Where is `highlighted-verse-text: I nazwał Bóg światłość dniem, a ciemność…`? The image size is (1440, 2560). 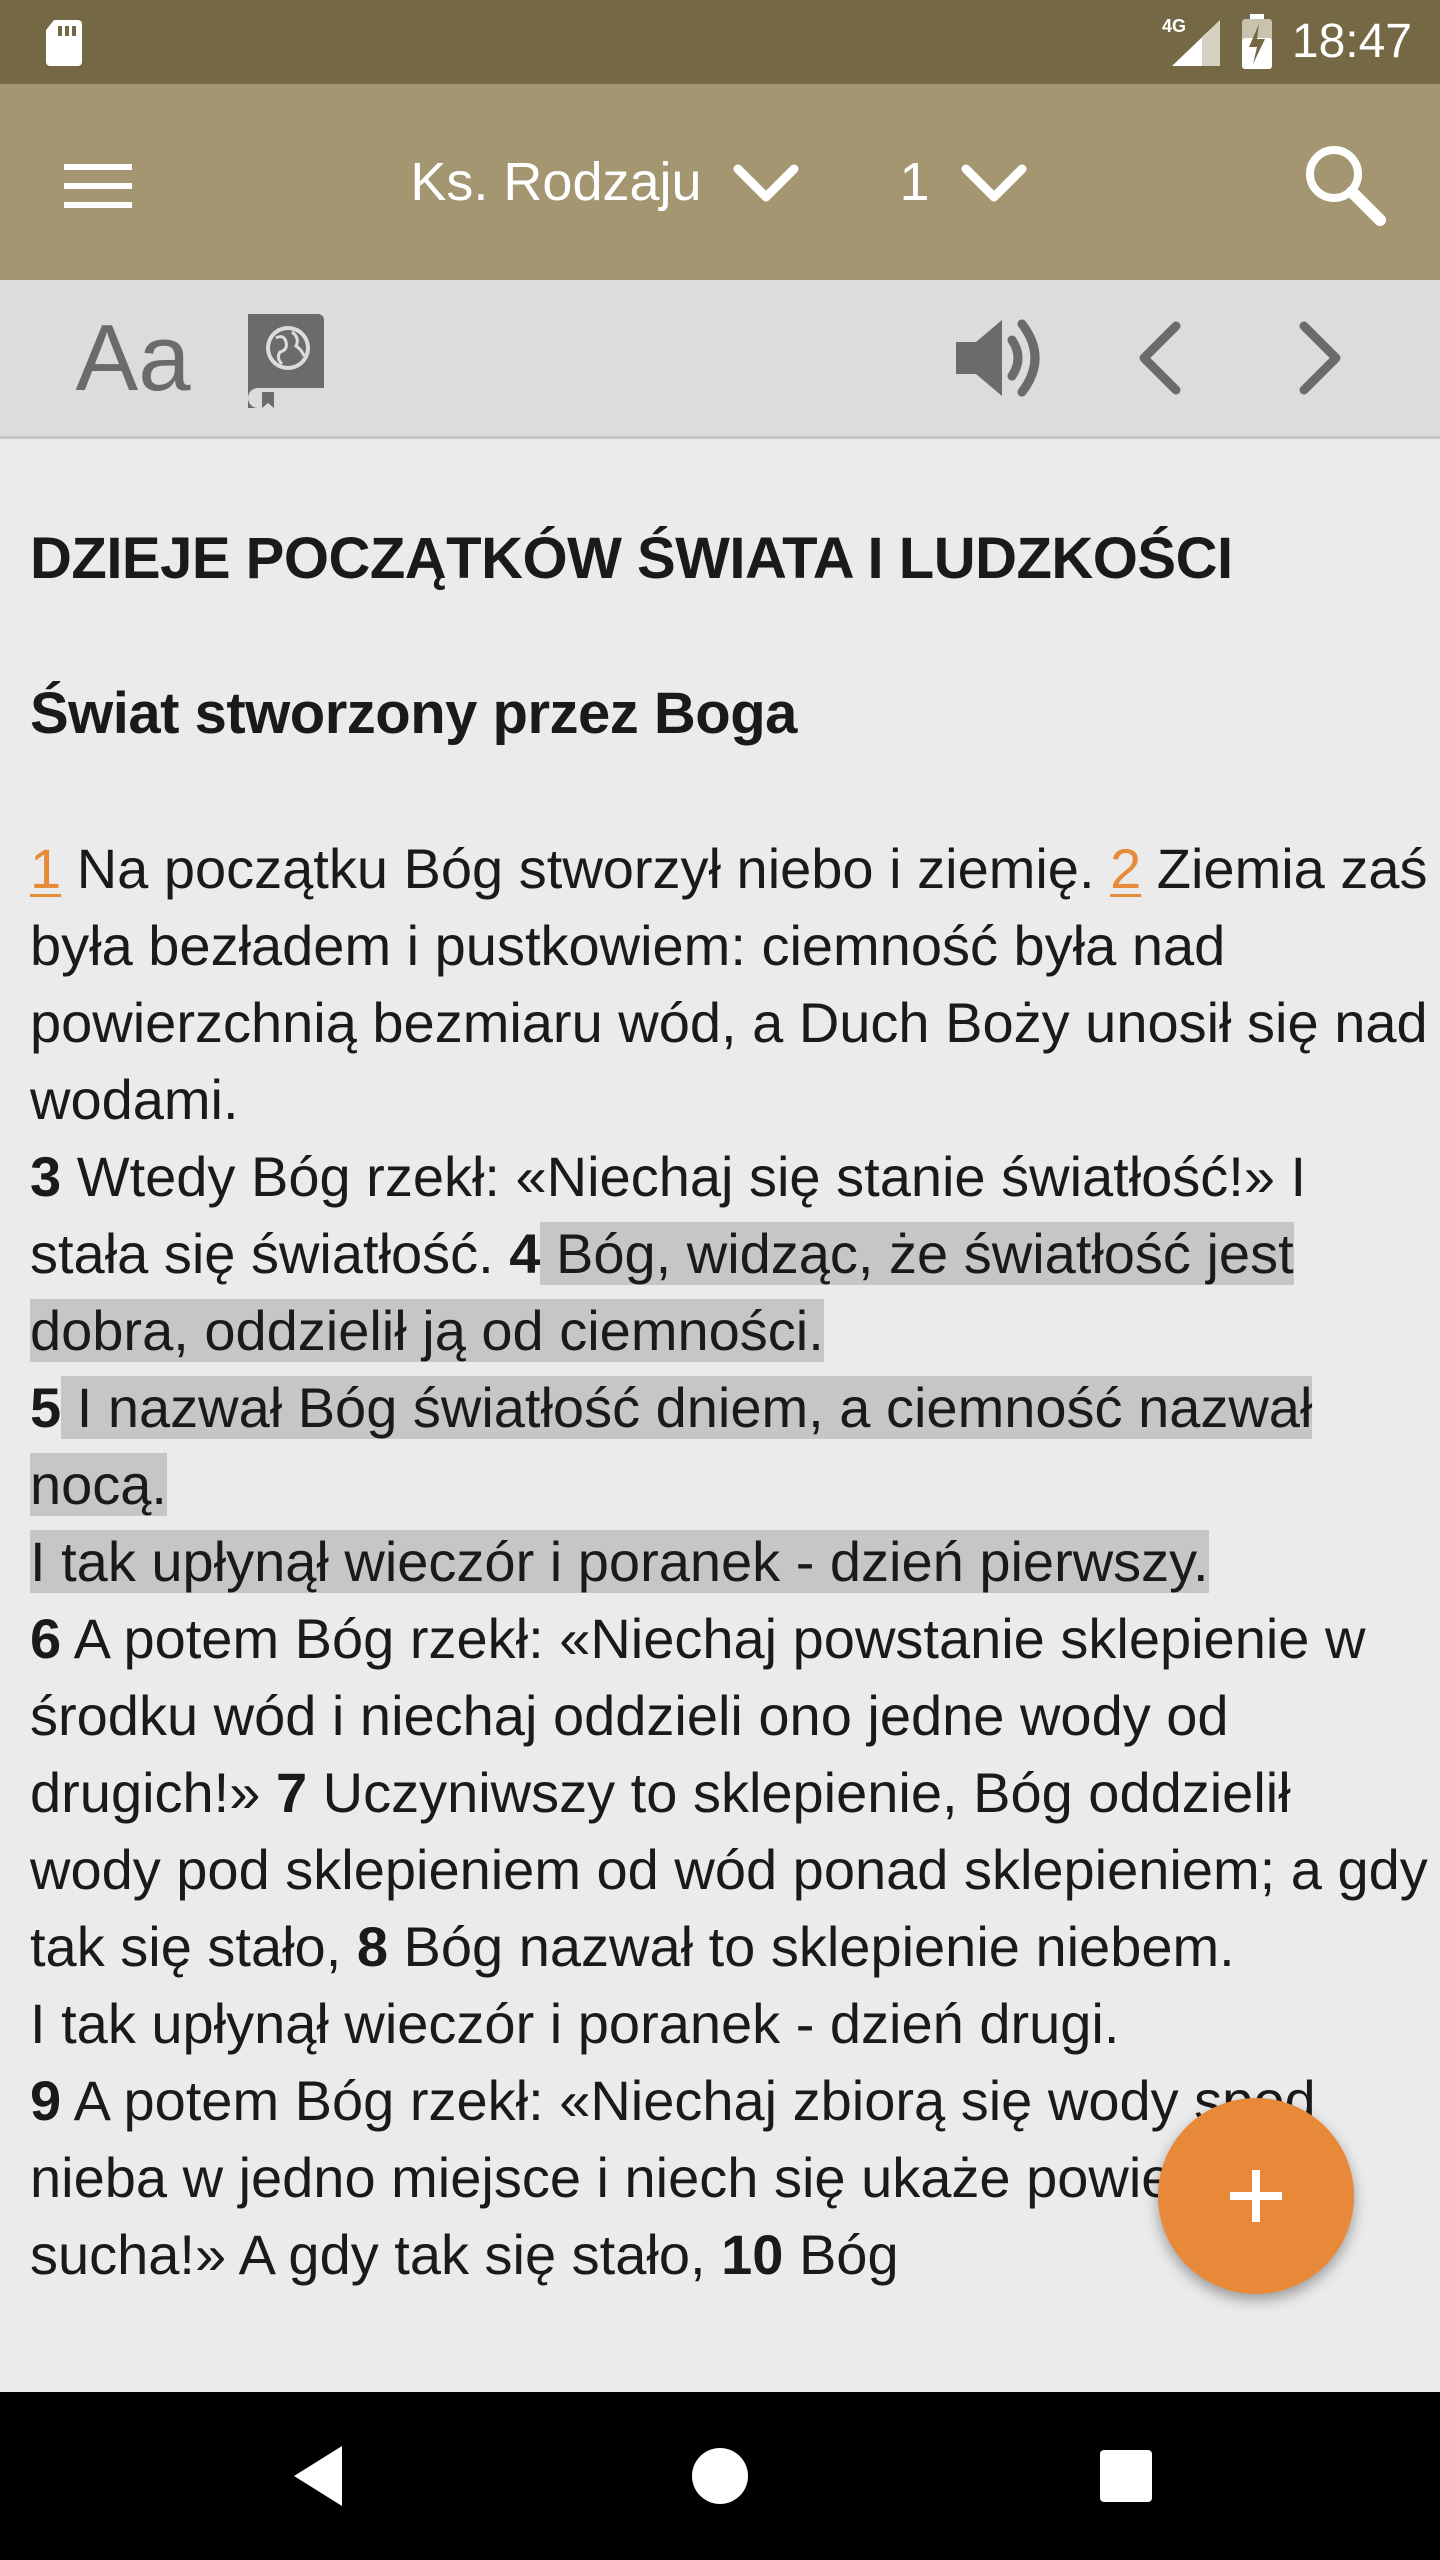
highlighted-verse-text: I nazwał Bóg światłość dniem, a ciemność… is located at coordinates (671, 1446).